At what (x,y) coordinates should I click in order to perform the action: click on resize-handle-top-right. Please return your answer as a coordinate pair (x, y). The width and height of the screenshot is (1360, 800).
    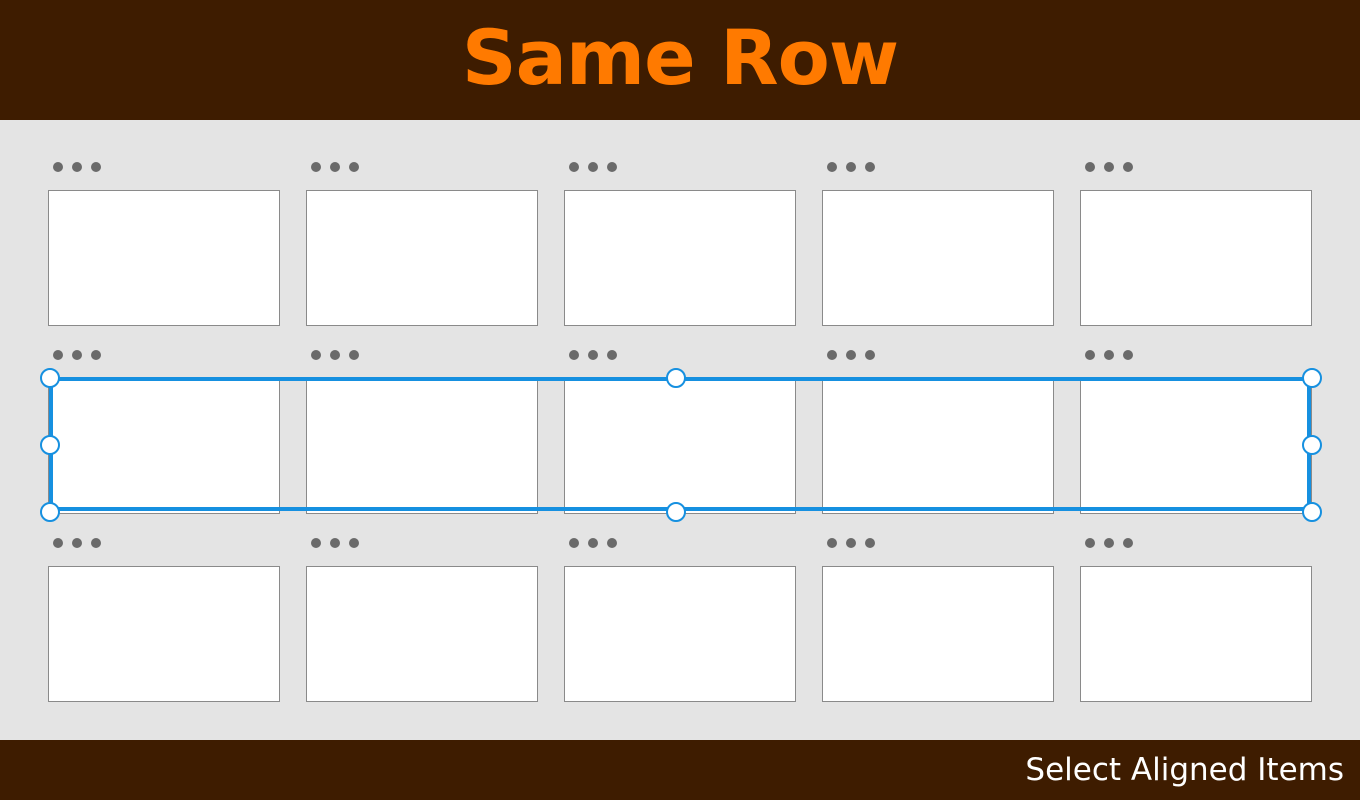
    Looking at the image, I should click on (1312, 378).